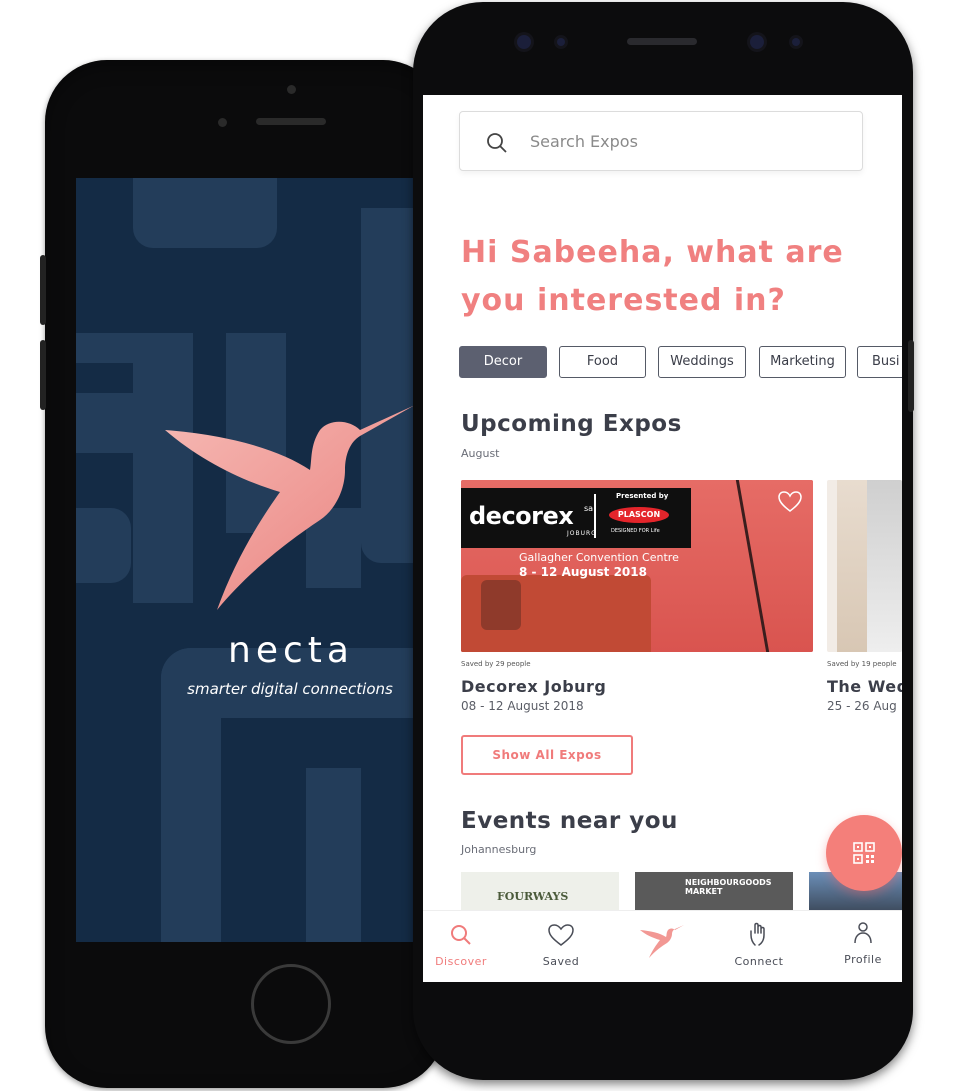 Image resolution: width=953 pixels, height=1091 pixels. What do you see at coordinates (569, 821) in the screenshot?
I see `section-title-events: Events near you` at bounding box center [569, 821].